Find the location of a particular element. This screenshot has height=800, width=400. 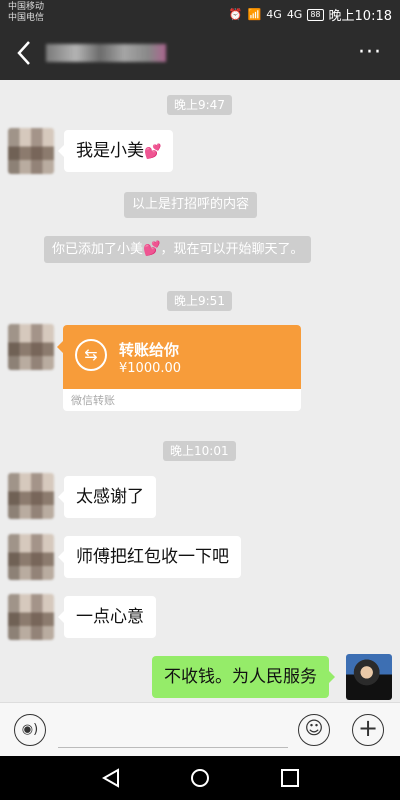

nav-recents-icon is located at coordinates (290, 778).